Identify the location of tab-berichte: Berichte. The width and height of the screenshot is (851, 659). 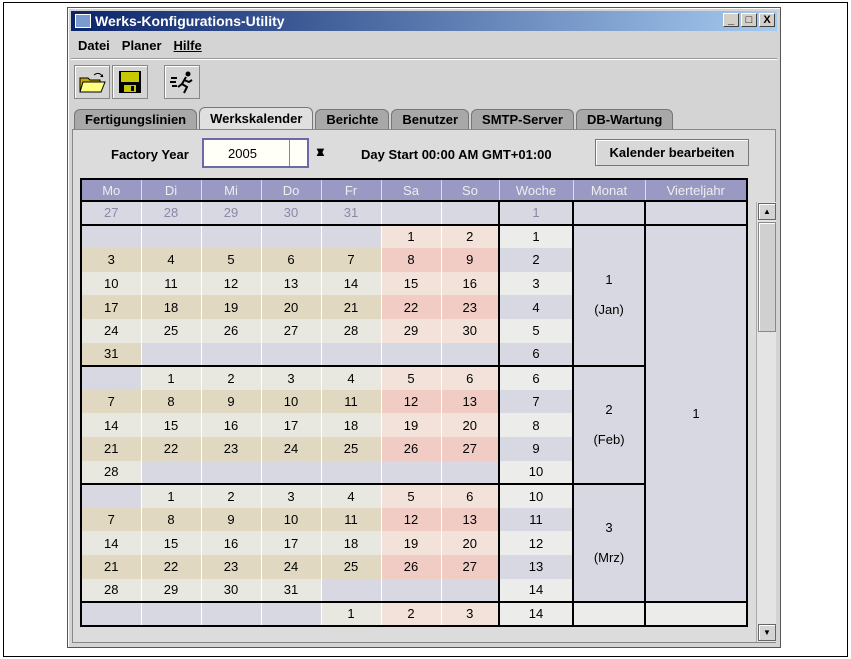
(352, 119).